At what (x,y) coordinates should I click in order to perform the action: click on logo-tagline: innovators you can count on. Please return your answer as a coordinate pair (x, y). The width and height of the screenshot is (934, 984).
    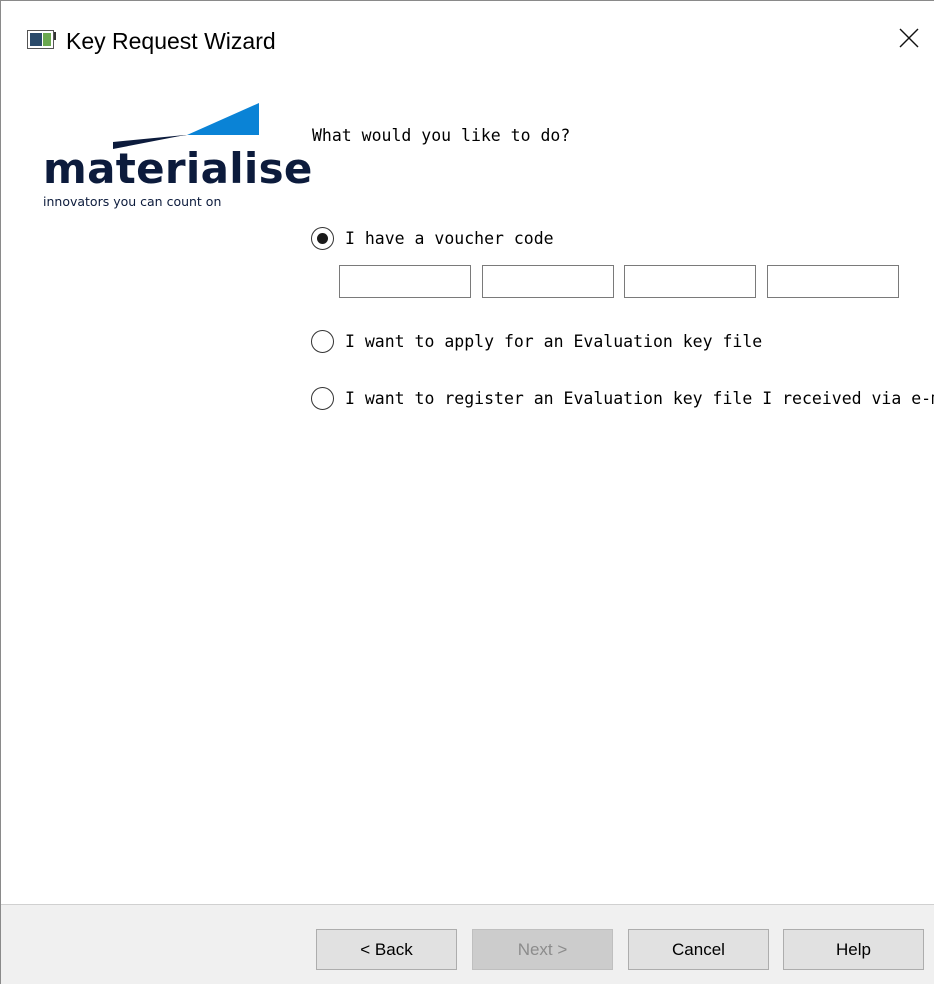
    Looking at the image, I should click on (132, 201).